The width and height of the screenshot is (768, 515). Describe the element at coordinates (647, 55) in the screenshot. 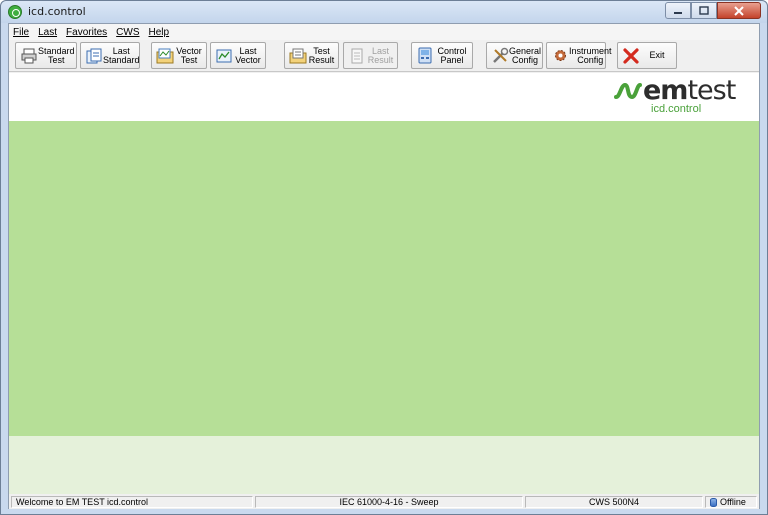

I see `exit-button: Exit` at that location.